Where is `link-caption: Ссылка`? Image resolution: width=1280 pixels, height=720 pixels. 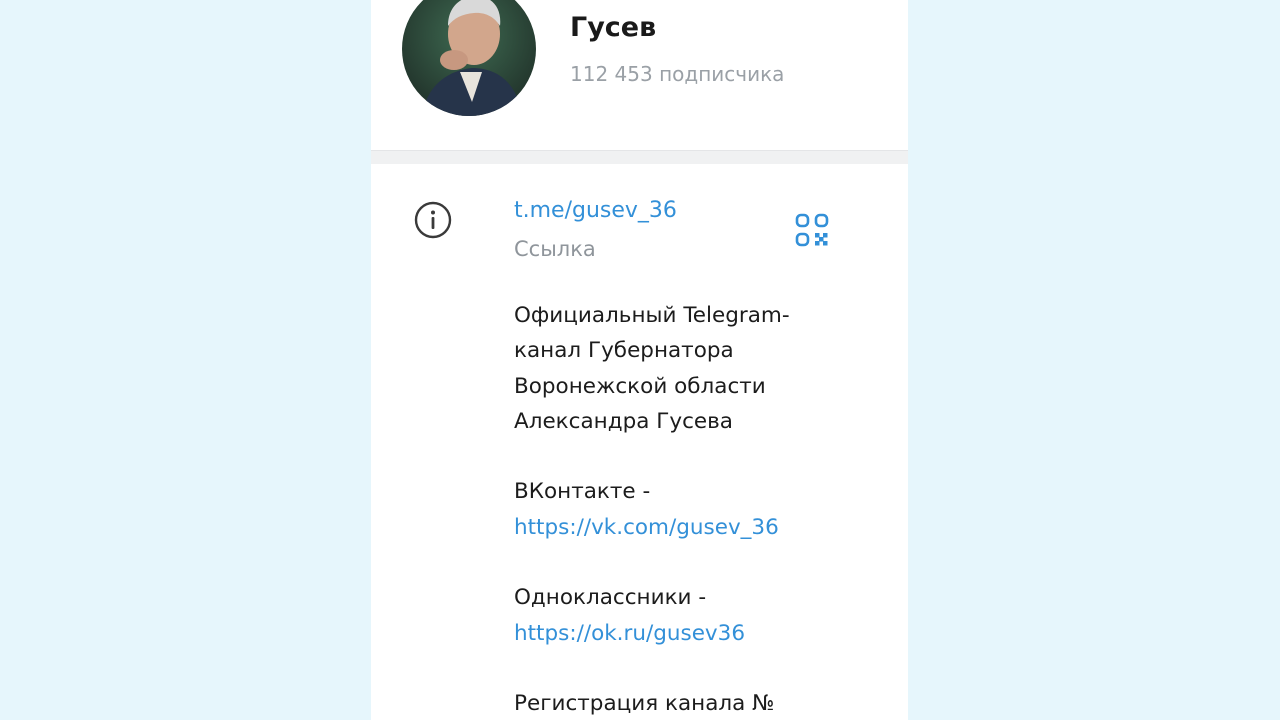 link-caption: Ссылка is located at coordinates (555, 249).